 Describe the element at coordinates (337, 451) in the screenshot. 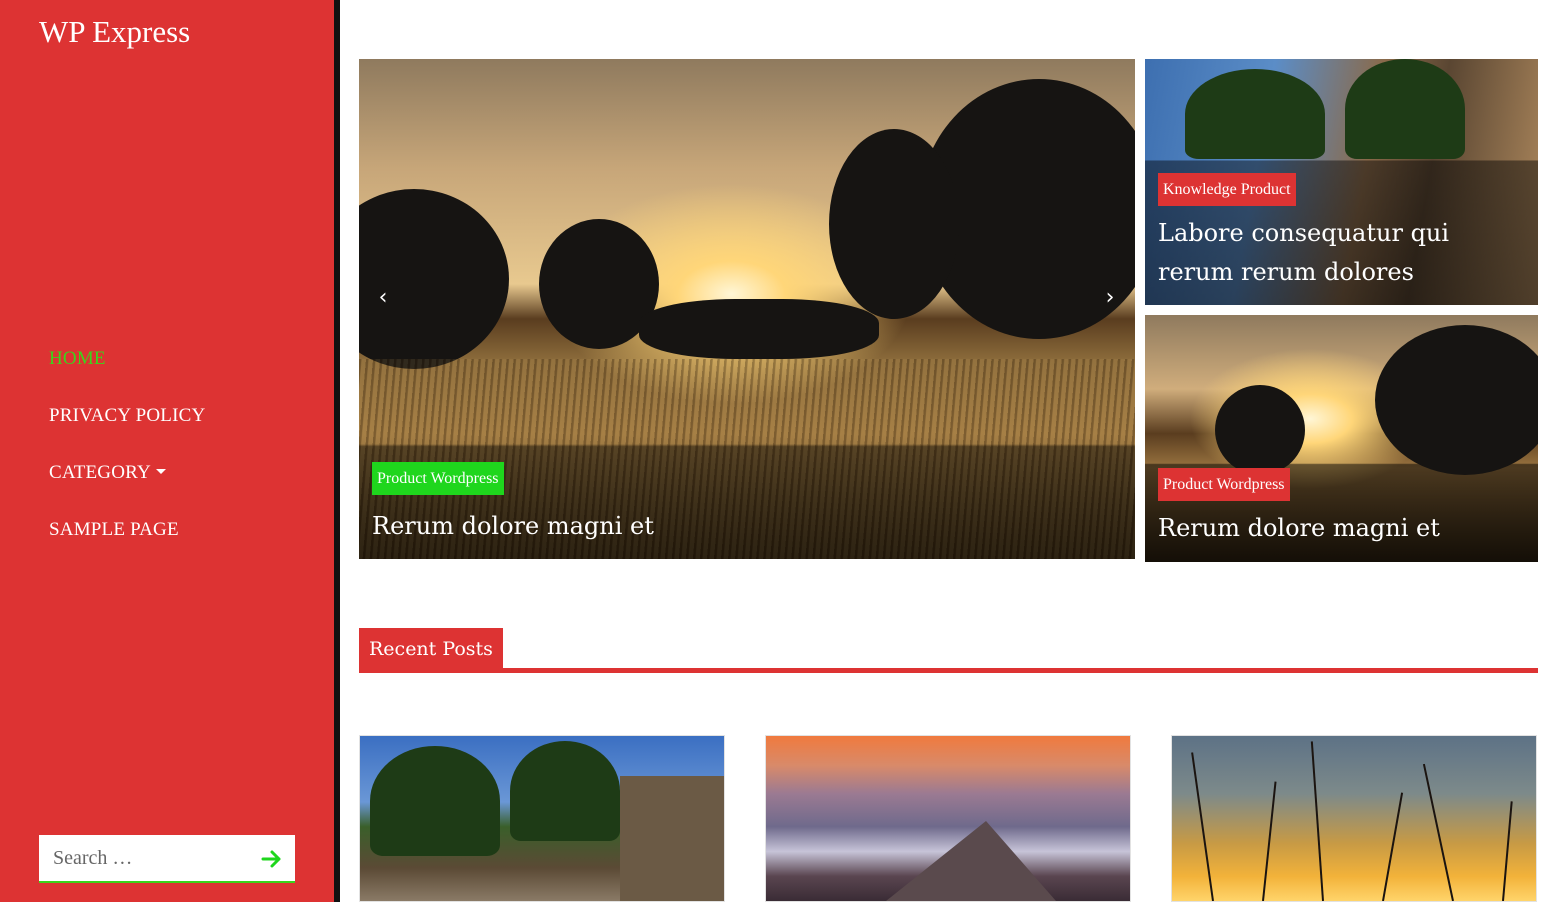

I see `sidebar-border` at that location.